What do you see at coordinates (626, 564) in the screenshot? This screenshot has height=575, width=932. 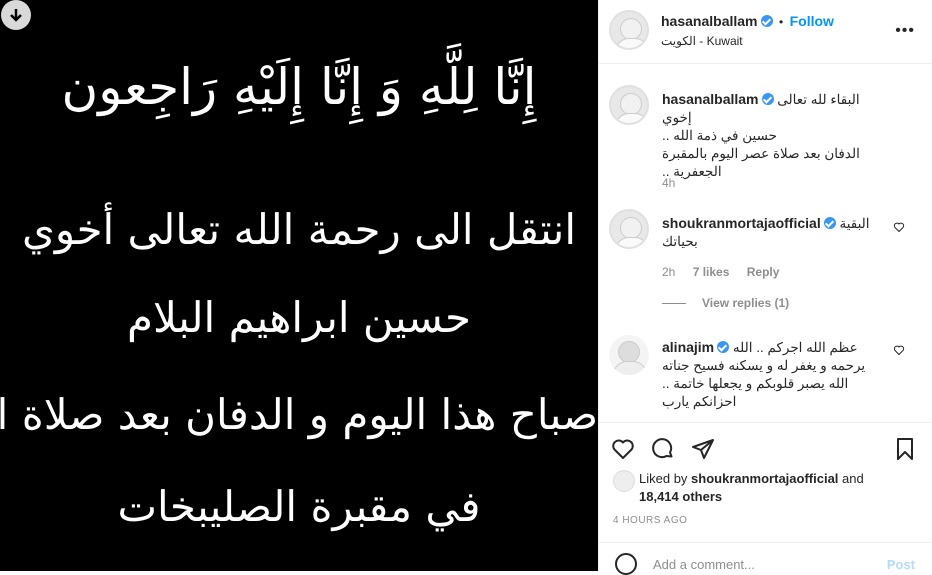 I see `emoji-icon` at bounding box center [626, 564].